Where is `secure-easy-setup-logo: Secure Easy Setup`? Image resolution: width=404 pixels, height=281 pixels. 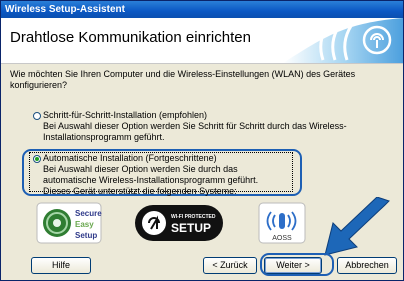 secure-easy-setup-logo: Secure Easy Setup is located at coordinates (69, 223).